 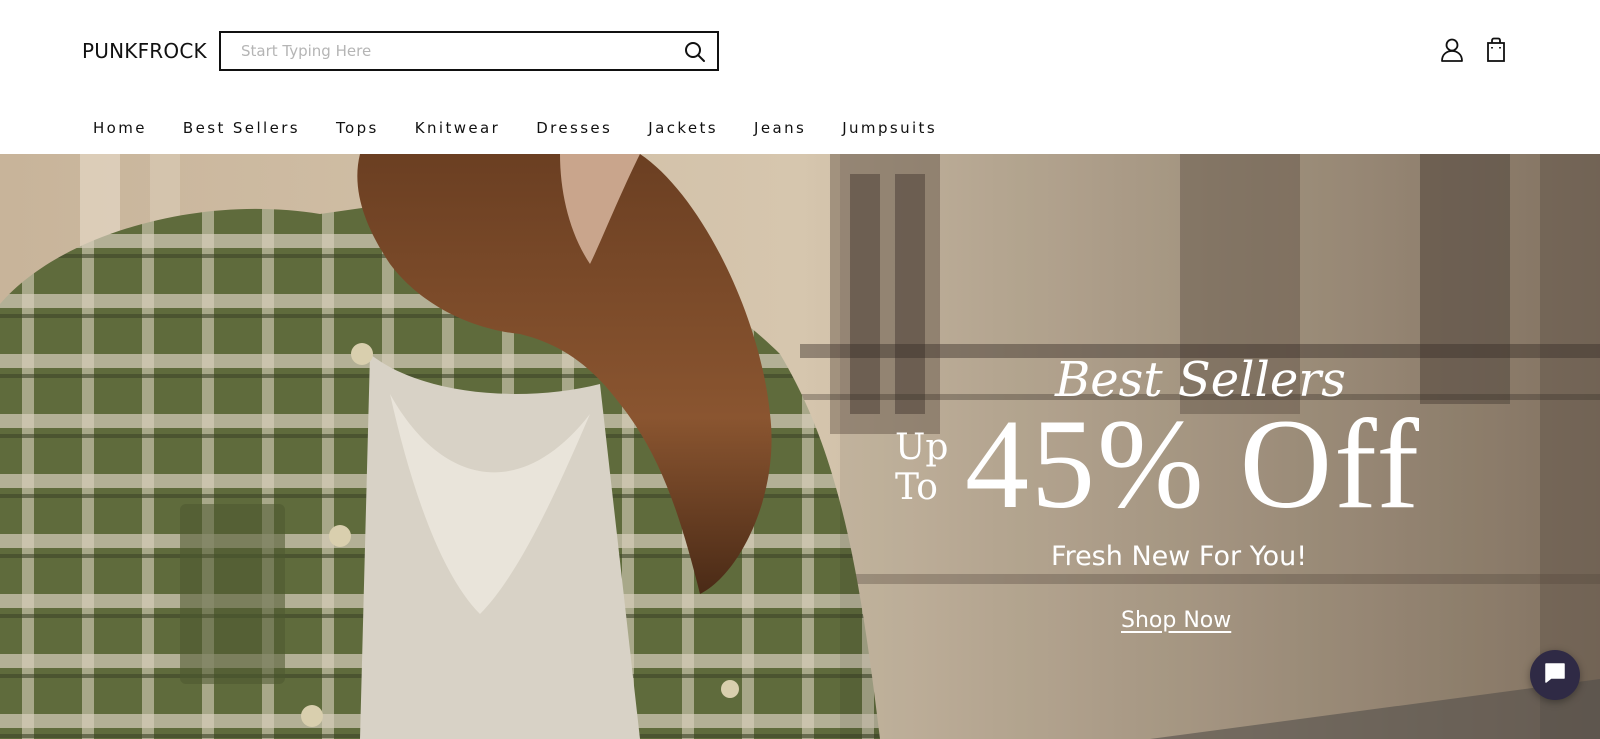 What do you see at coordinates (235, 129) in the screenshot?
I see `nav-item-best-sellers: Best Sellers` at bounding box center [235, 129].